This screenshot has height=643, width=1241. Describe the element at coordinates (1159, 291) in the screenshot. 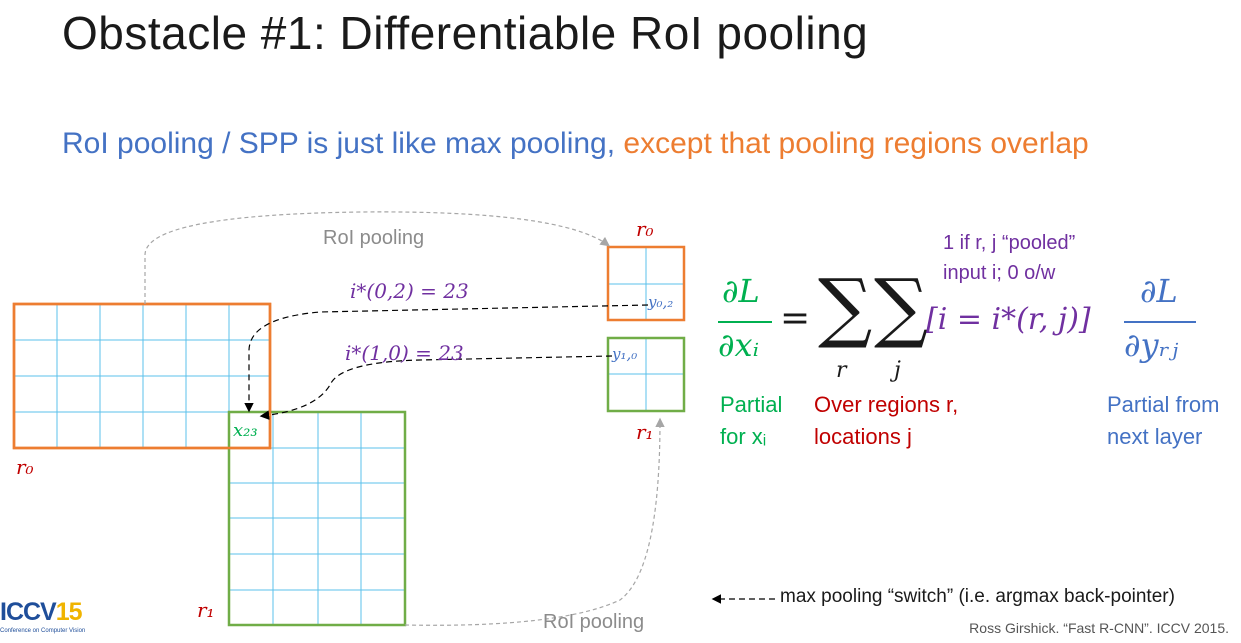

I see `rhs-numerator: ∂L` at that location.